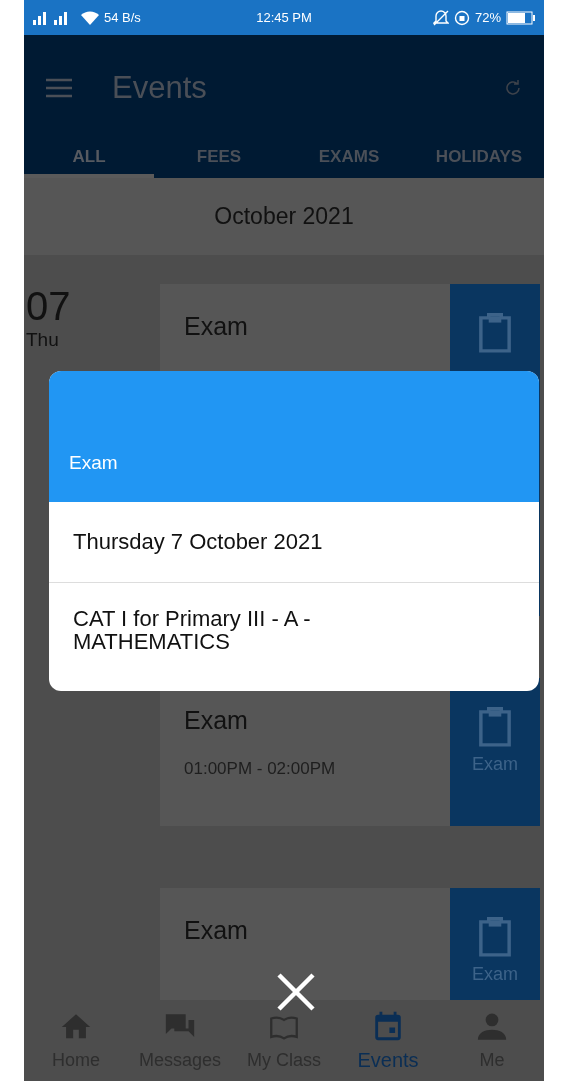 This screenshot has width=569, height=1081. What do you see at coordinates (93, 463) in the screenshot?
I see `dialog-title: Exam` at bounding box center [93, 463].